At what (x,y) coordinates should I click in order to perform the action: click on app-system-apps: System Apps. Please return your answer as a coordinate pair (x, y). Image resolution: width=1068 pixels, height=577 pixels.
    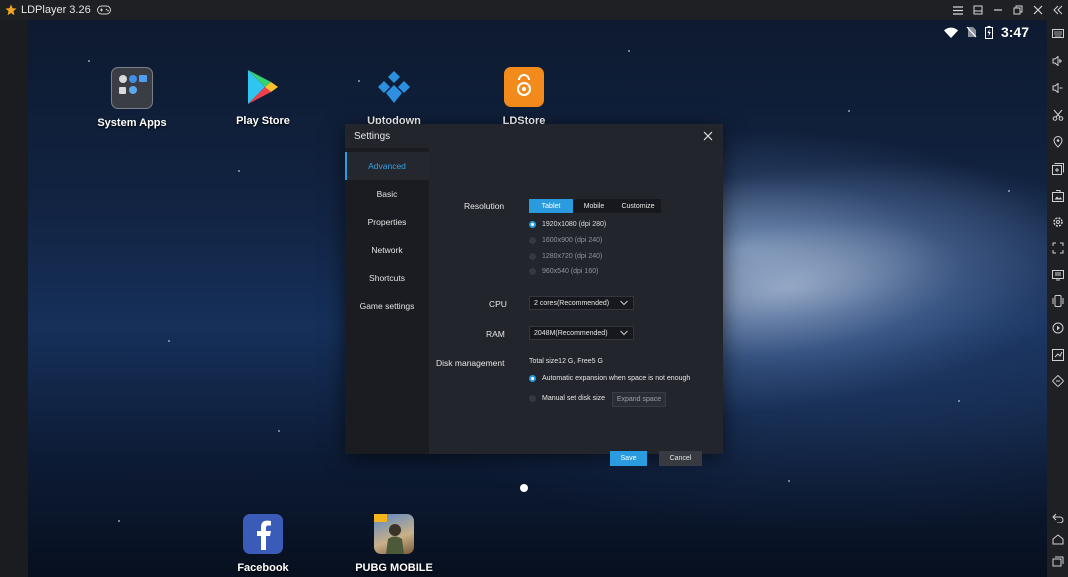
    Looking at the image, I should click on (132, 98).